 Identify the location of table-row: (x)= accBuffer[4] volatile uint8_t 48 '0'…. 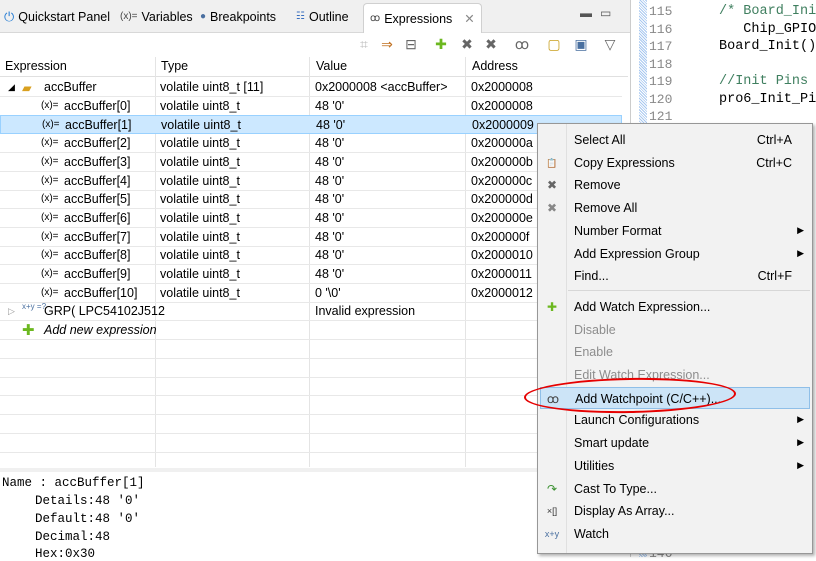
(311, 181).